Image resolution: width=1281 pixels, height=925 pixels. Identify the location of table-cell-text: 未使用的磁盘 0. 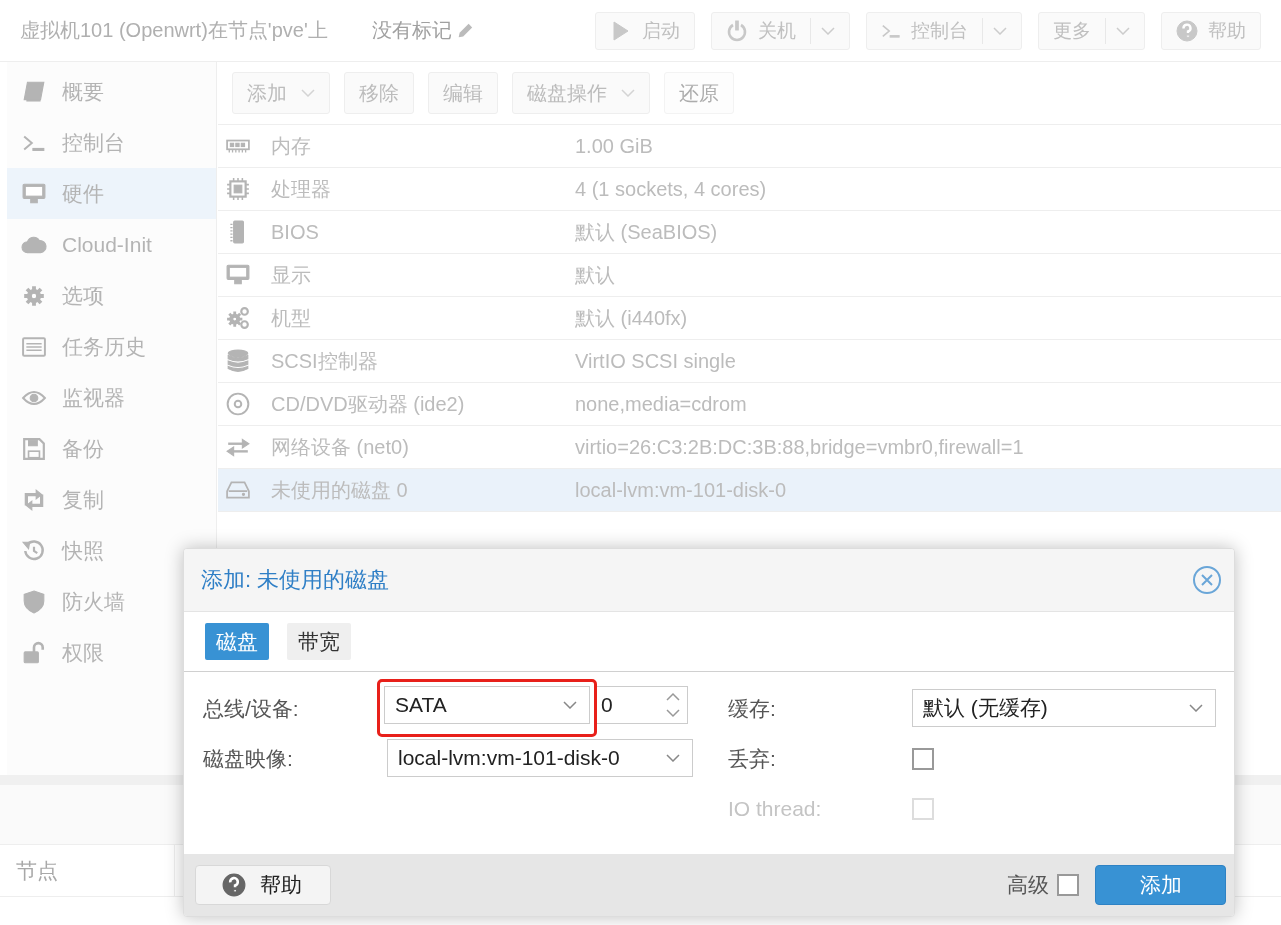
(339, 490).